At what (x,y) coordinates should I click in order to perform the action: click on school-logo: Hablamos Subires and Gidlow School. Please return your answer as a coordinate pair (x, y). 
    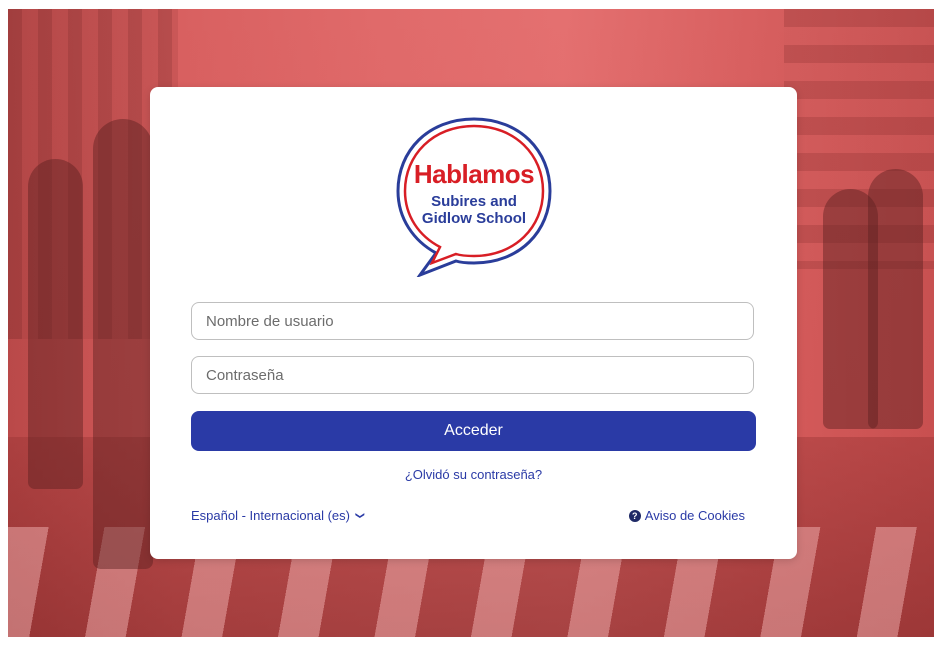
    Looking at the image, I should click on (474, 197).